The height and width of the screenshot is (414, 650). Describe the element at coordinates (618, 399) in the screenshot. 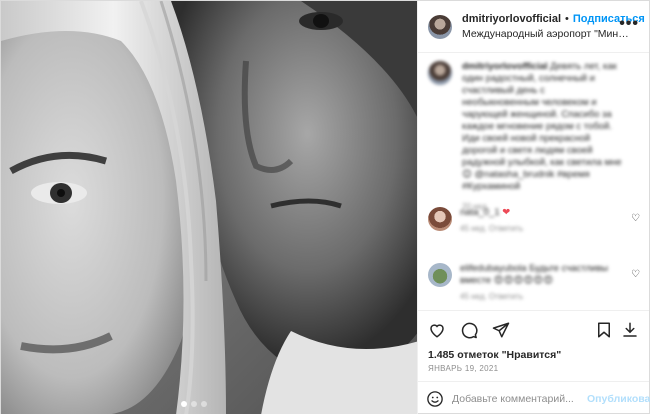

I see `publish-button: Опубликовать` at that location.